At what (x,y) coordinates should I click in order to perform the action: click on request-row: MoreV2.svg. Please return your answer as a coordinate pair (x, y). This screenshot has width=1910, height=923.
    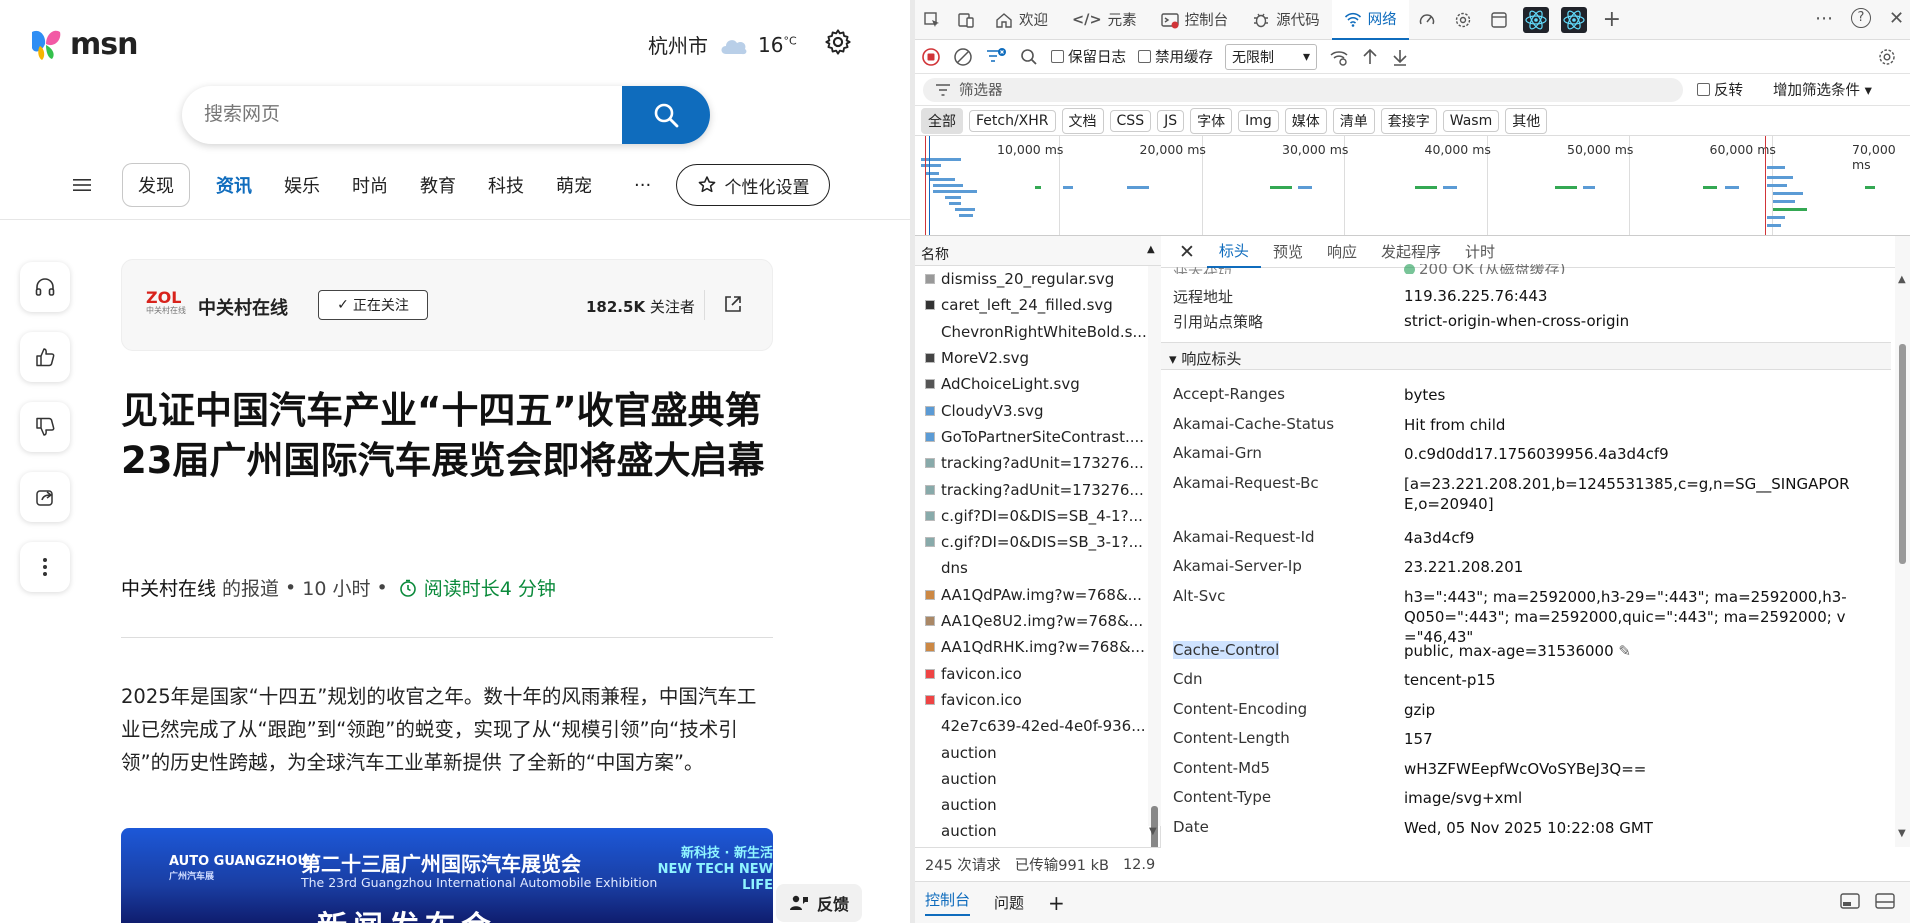
    Looking at the image, I should click on (1031, 358).